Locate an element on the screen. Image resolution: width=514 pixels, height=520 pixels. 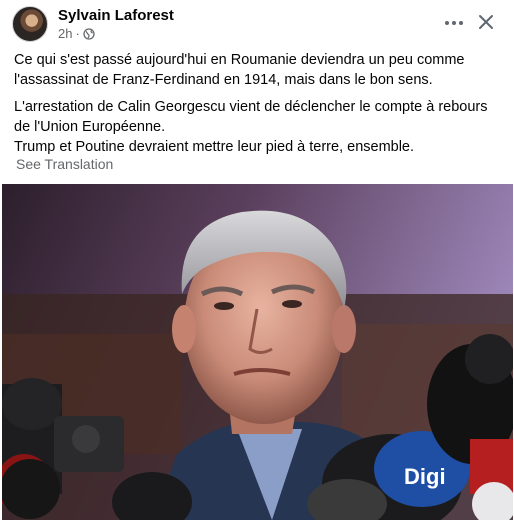
post-meta: 2h · is located at coordinates (76, 33).